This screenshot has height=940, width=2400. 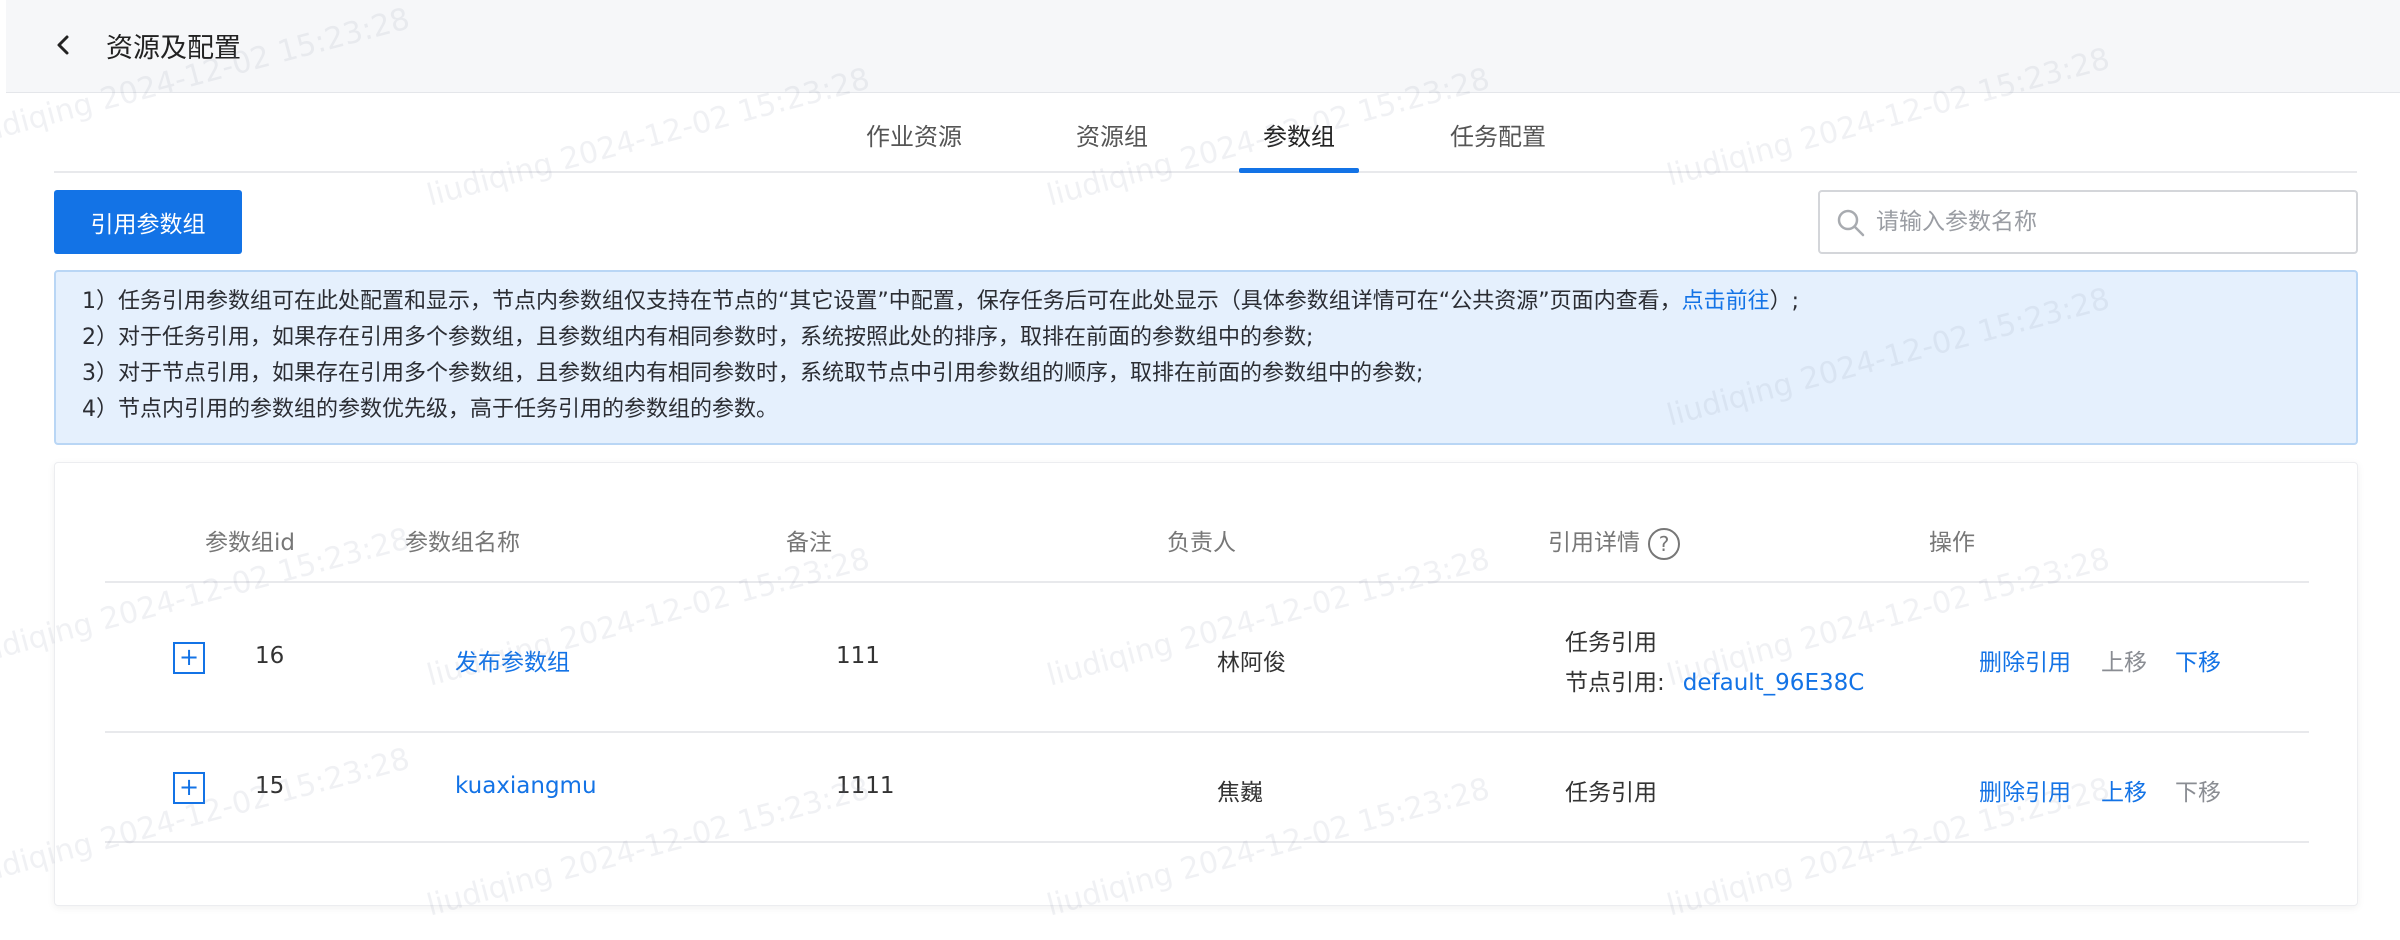 I want to click on column-header-remark: 备注, so click(x=809, y=543).